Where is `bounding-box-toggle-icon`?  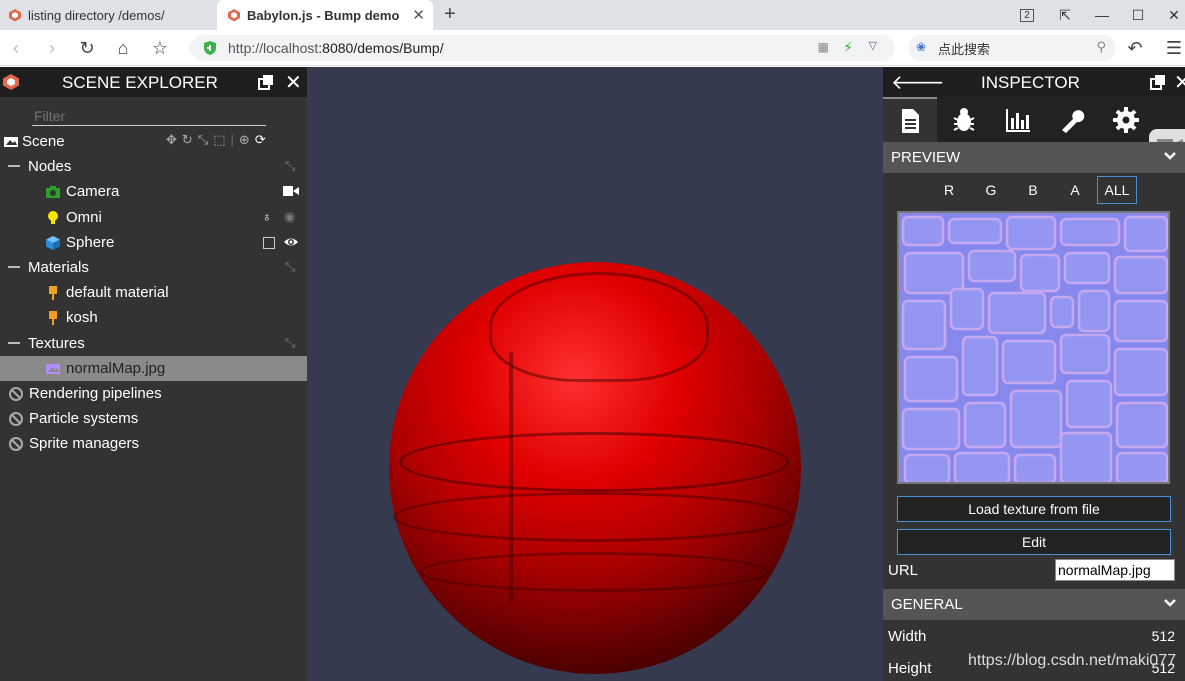
bounding-box-toggle-icon is located at coordinates (269, 242).